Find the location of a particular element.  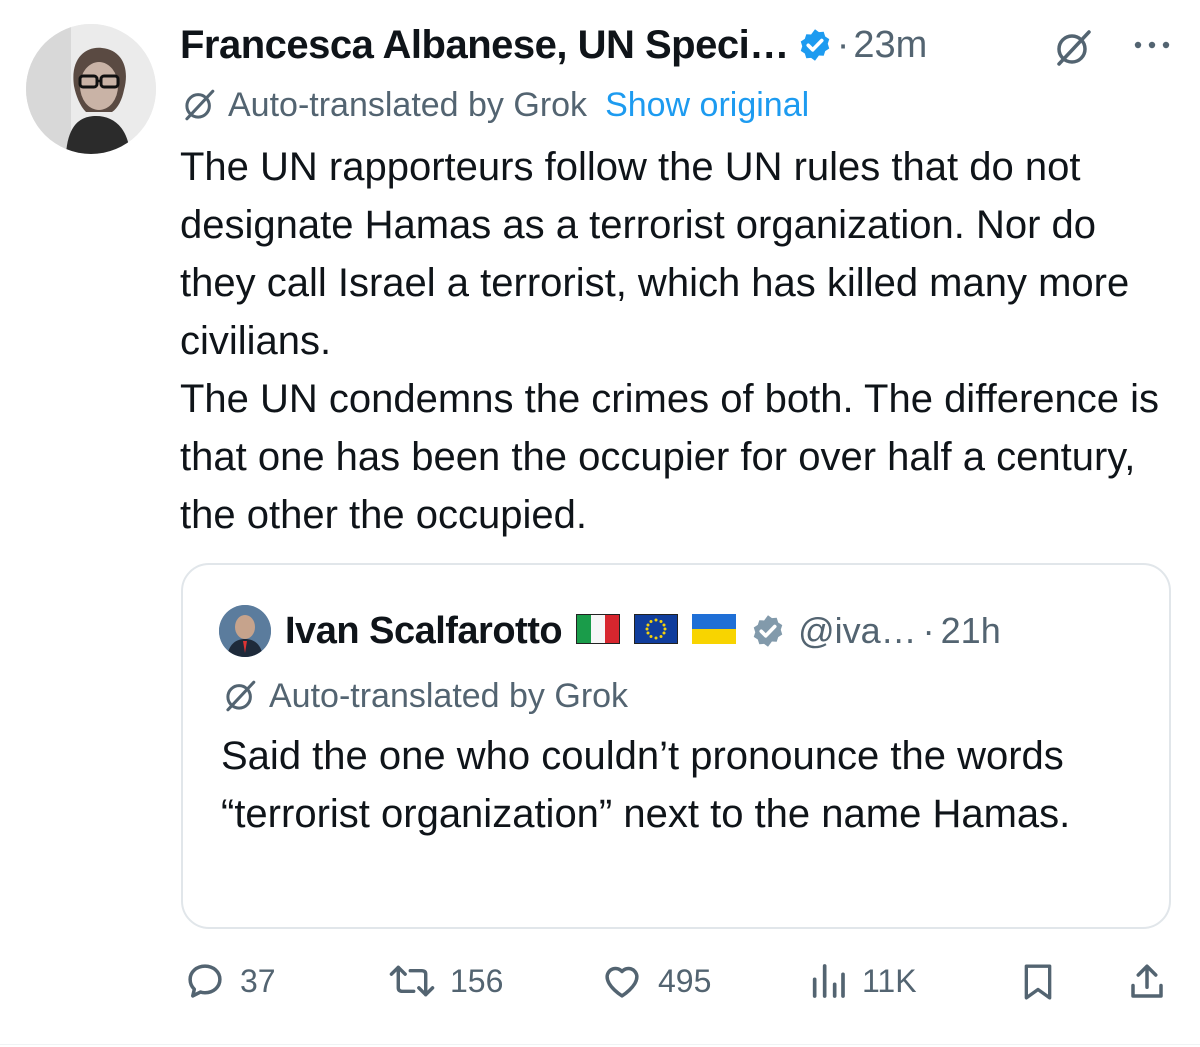

heart-icon is located at coordinates (622, 982).